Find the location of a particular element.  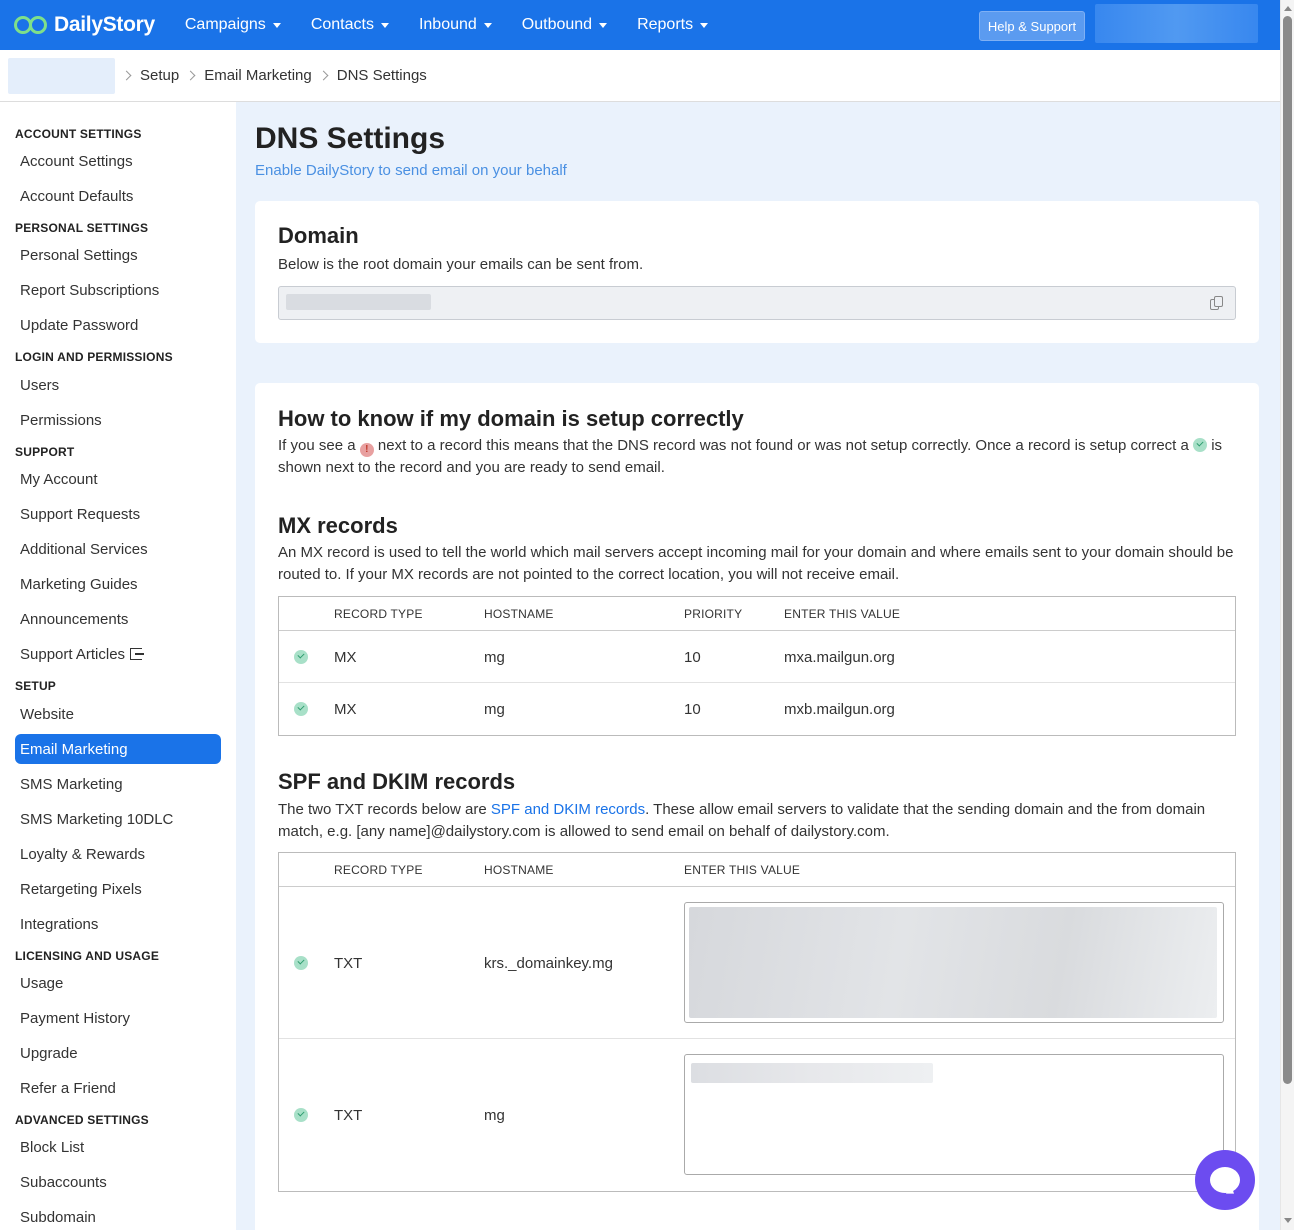

sidebar-item-announcements: Announcements is located at coordinates (118, 619).